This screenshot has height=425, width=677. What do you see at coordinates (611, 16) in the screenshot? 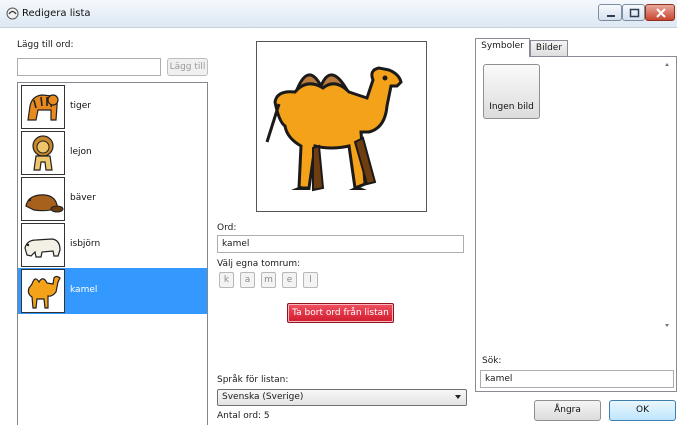
I see `minimize-icon` at bounding box center [611, 16].